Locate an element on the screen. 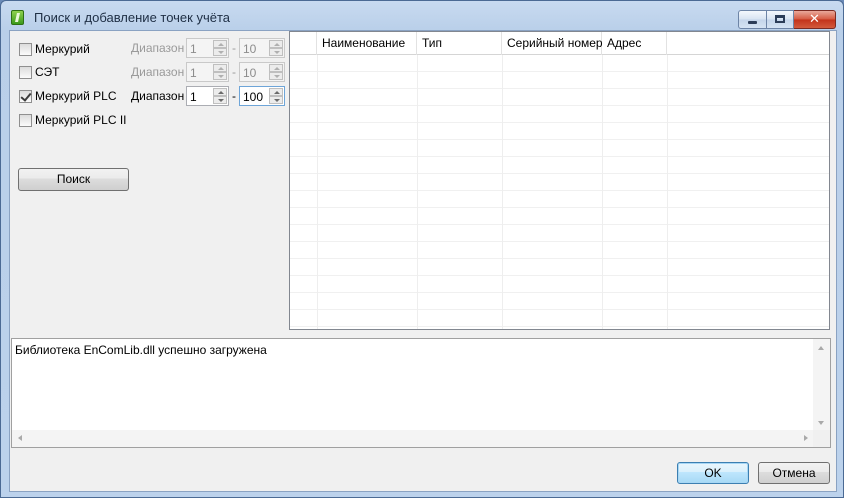 The height and width of the screenshot is (498, 844). app-icon is located at coordinates (17, 17).